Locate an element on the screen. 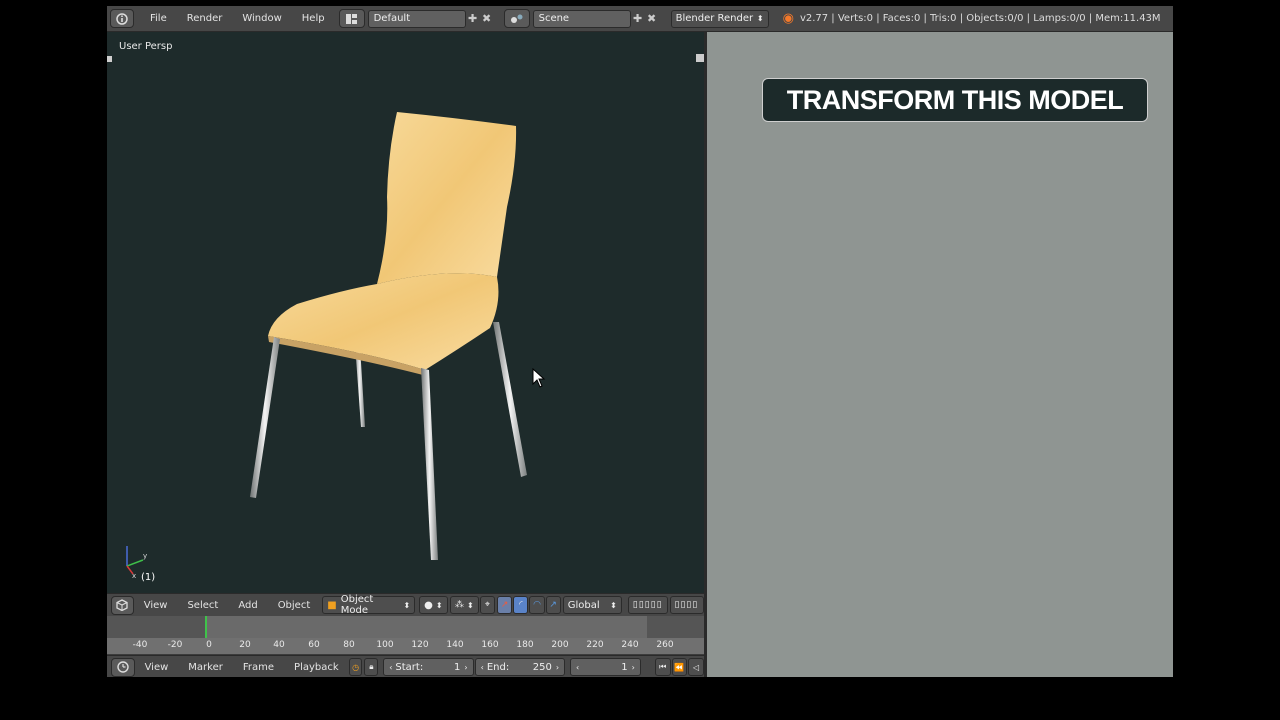 Image resolution: width=1280 pixels, height=720 pixels. menu-playback: Playback is located at coordinates (316, 667).